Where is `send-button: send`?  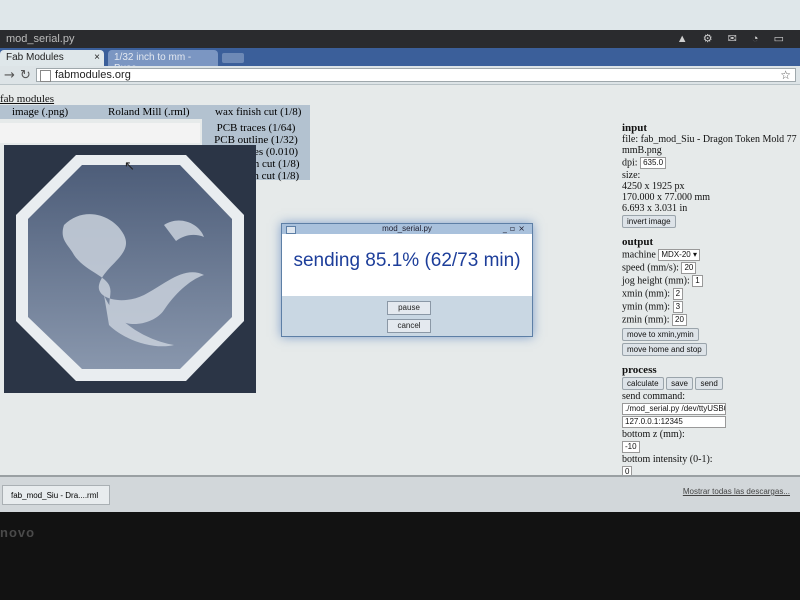
send-button: send is located at coordinates (709, 383).